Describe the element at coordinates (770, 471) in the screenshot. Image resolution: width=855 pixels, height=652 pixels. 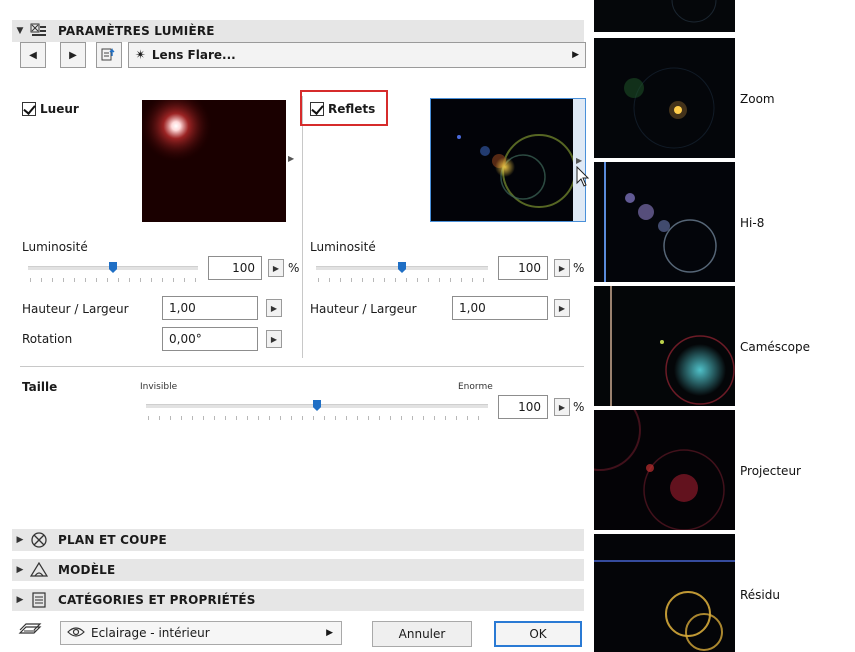
I see `preset-label-projecteur: Projecteur` at that location.